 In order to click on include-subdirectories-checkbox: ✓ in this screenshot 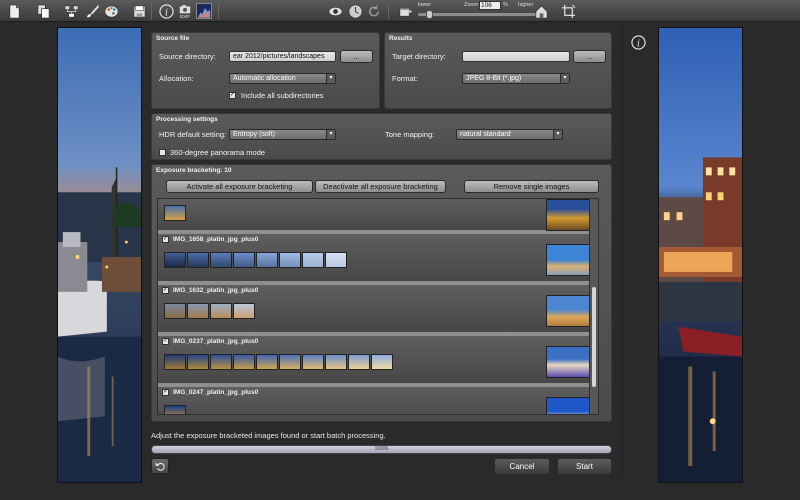, I will do `click(232, 95)`.